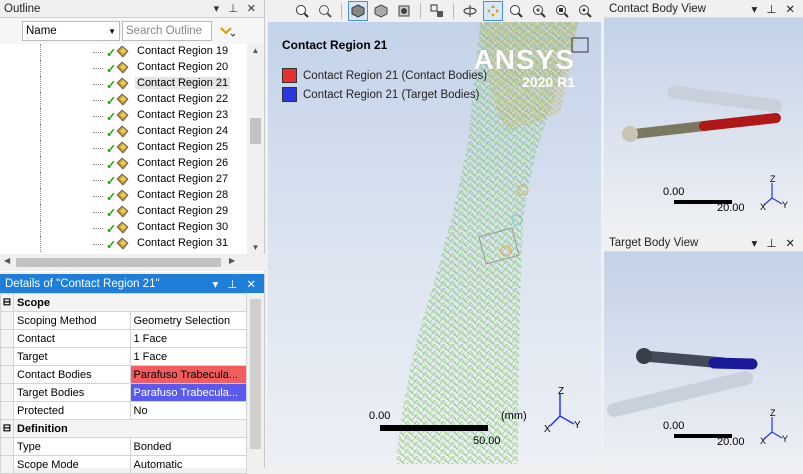  Describe the element at coordinates (381, 11) in the screenshot. I see `shaded-view-icon` at that location.